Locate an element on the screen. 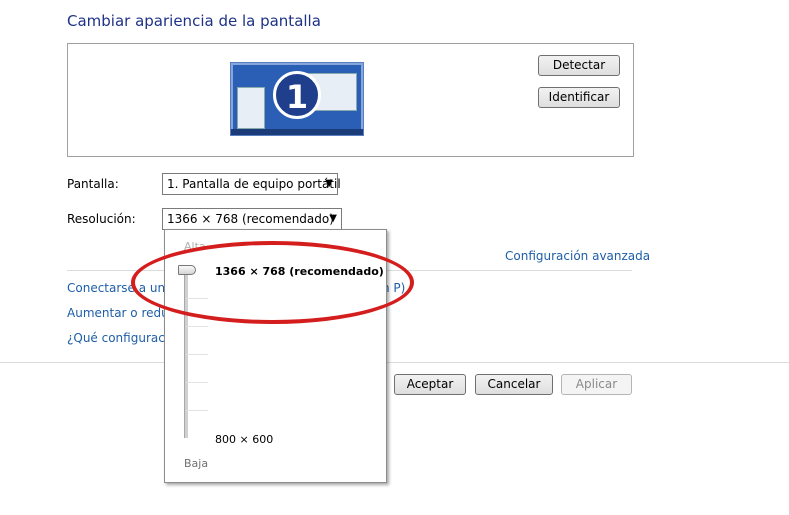 Image resolution: width=789 pixels, height=515 pixels. monitor-1-icon: 1 is located at coordinates (297, 99).